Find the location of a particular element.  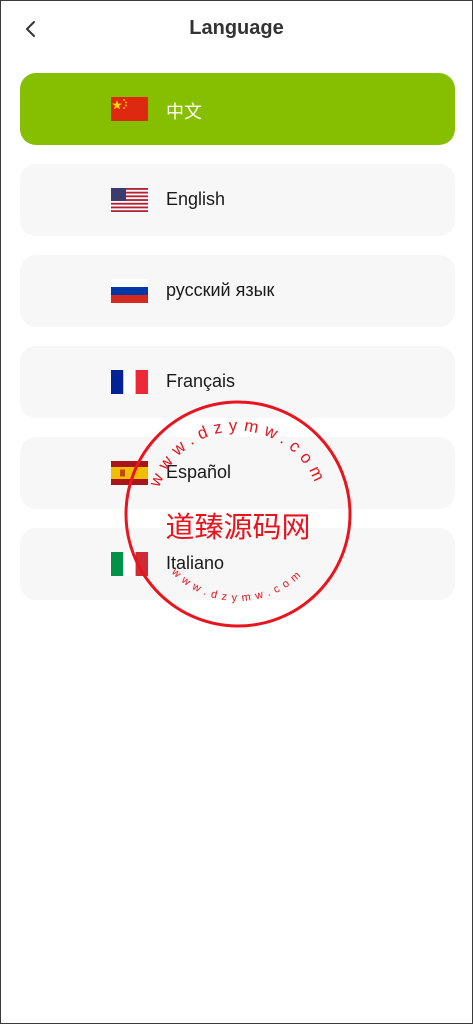

header: Language is located at coordinates (236, 29).